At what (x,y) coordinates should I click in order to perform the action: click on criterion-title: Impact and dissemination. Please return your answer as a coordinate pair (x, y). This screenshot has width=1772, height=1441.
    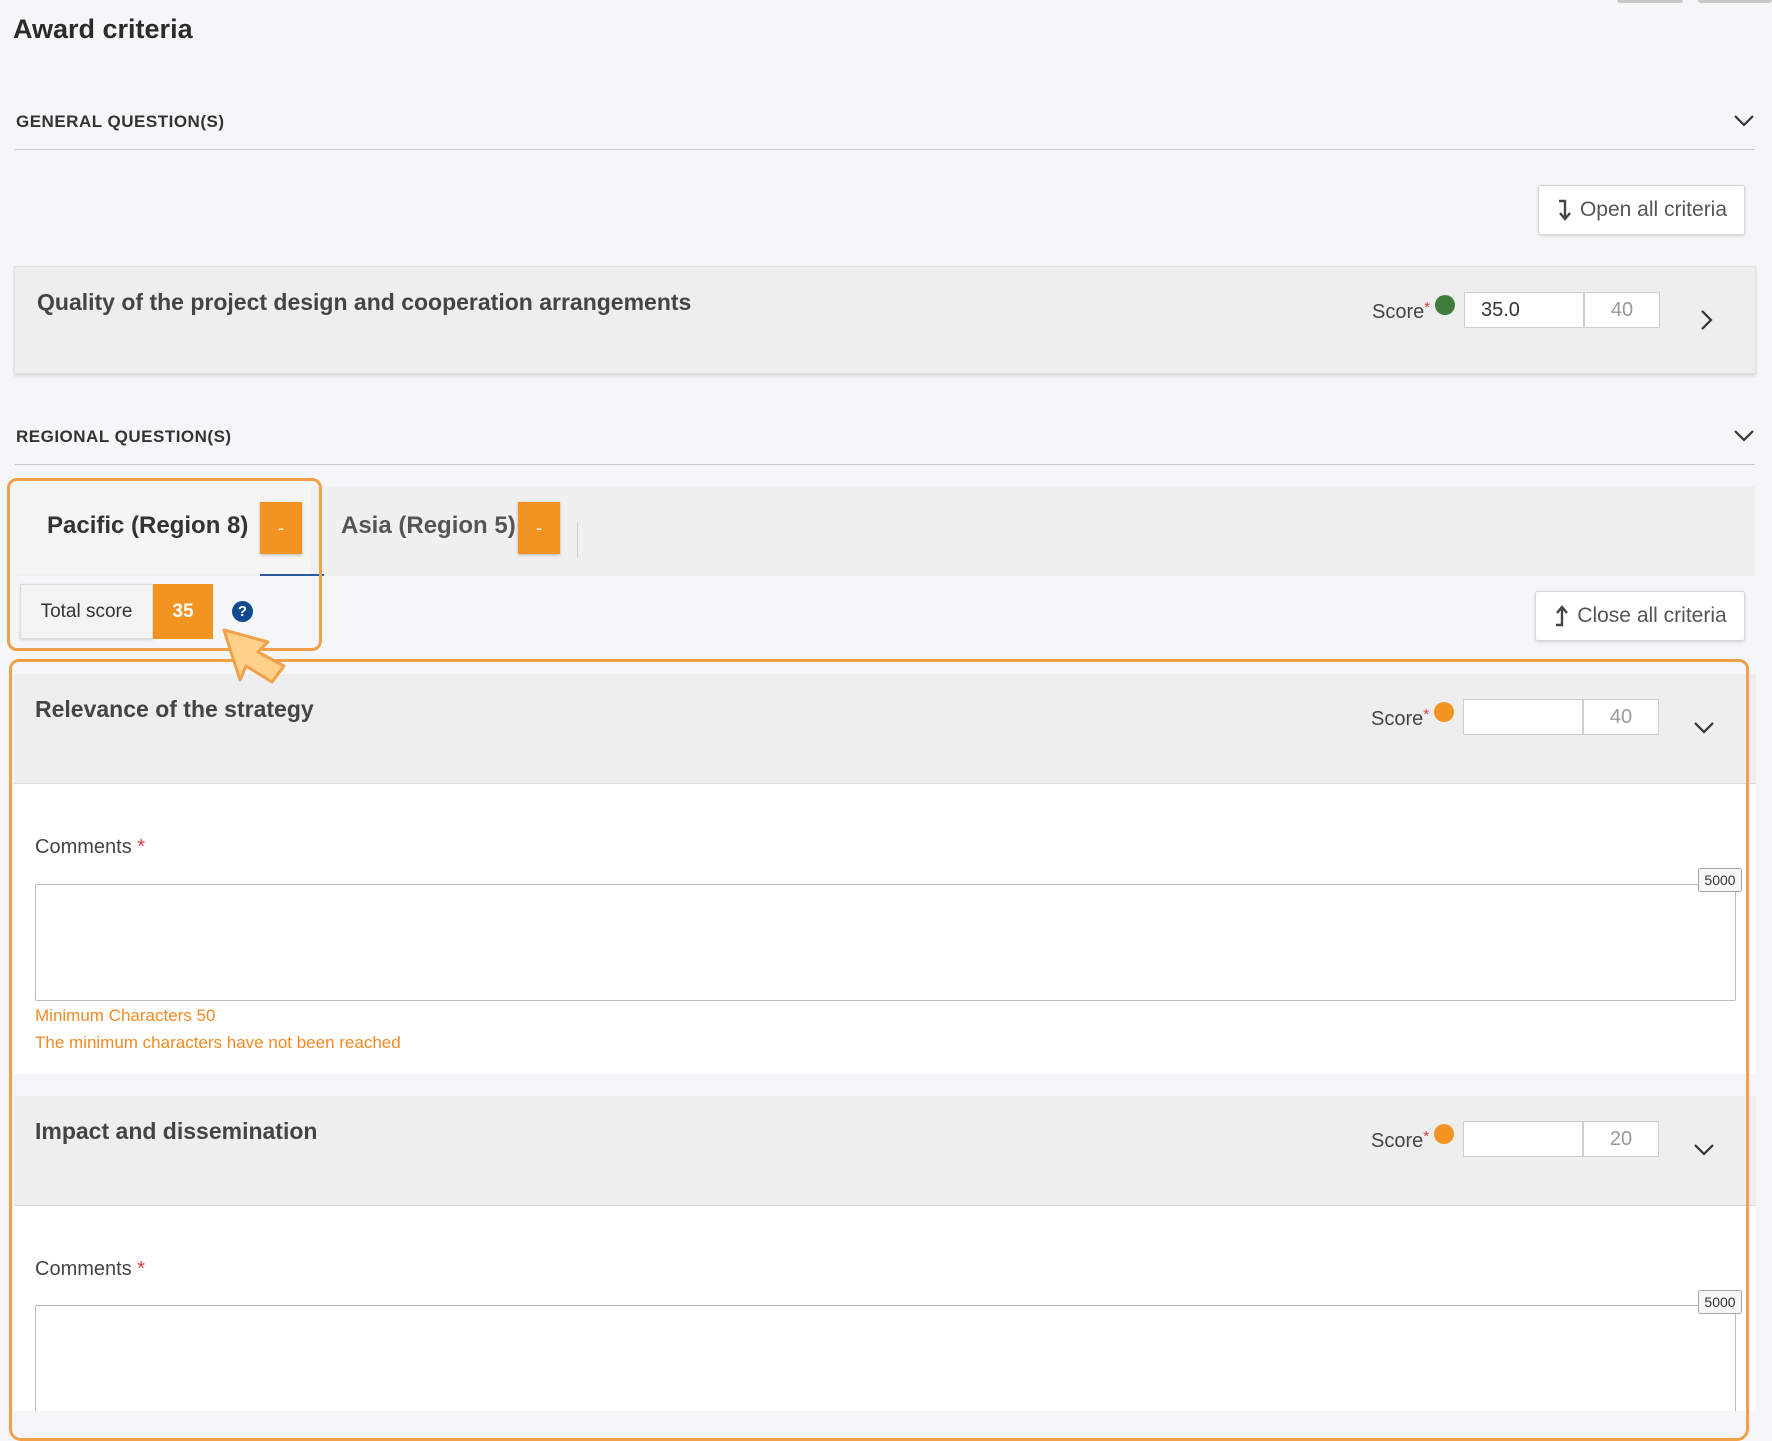
    Looking at the image, I should click on (176, 1131).